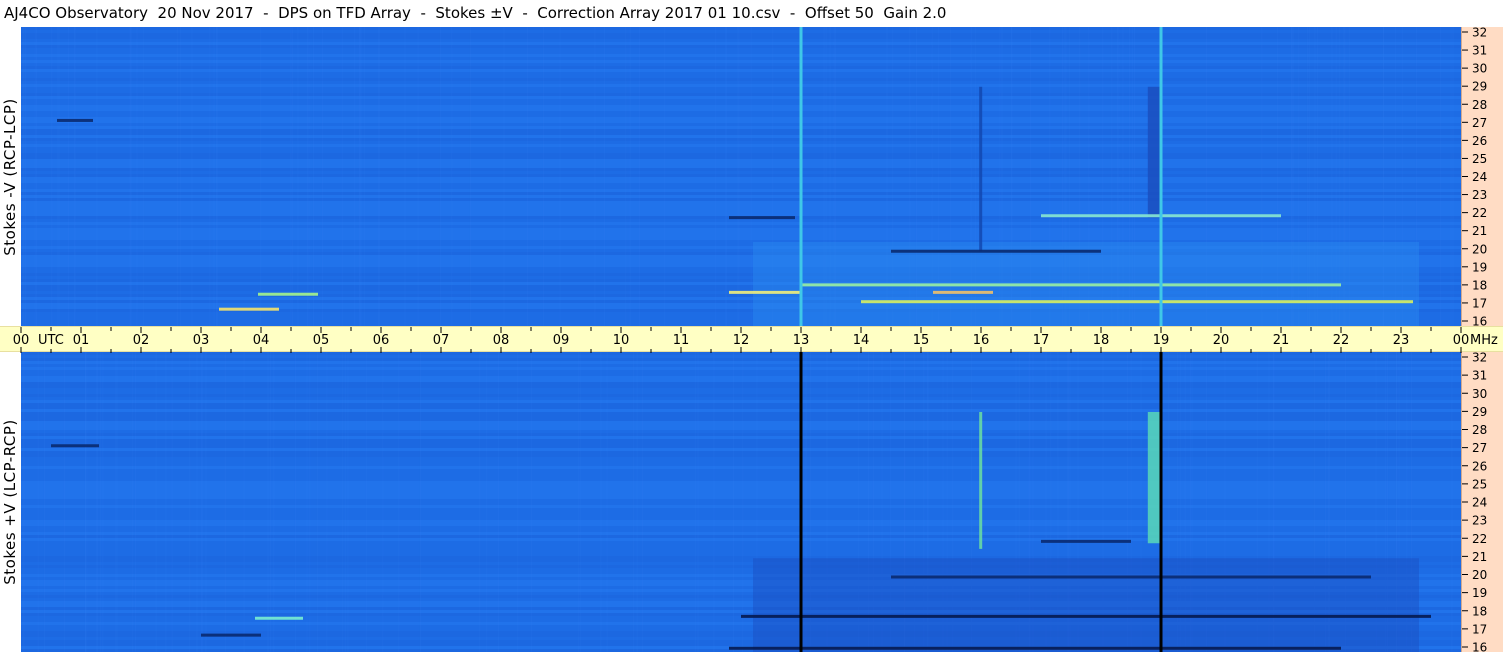 The width and height of the screenshot is (1503, 672). I want to click on utc-tick-label: 21, so click(1281, 340).